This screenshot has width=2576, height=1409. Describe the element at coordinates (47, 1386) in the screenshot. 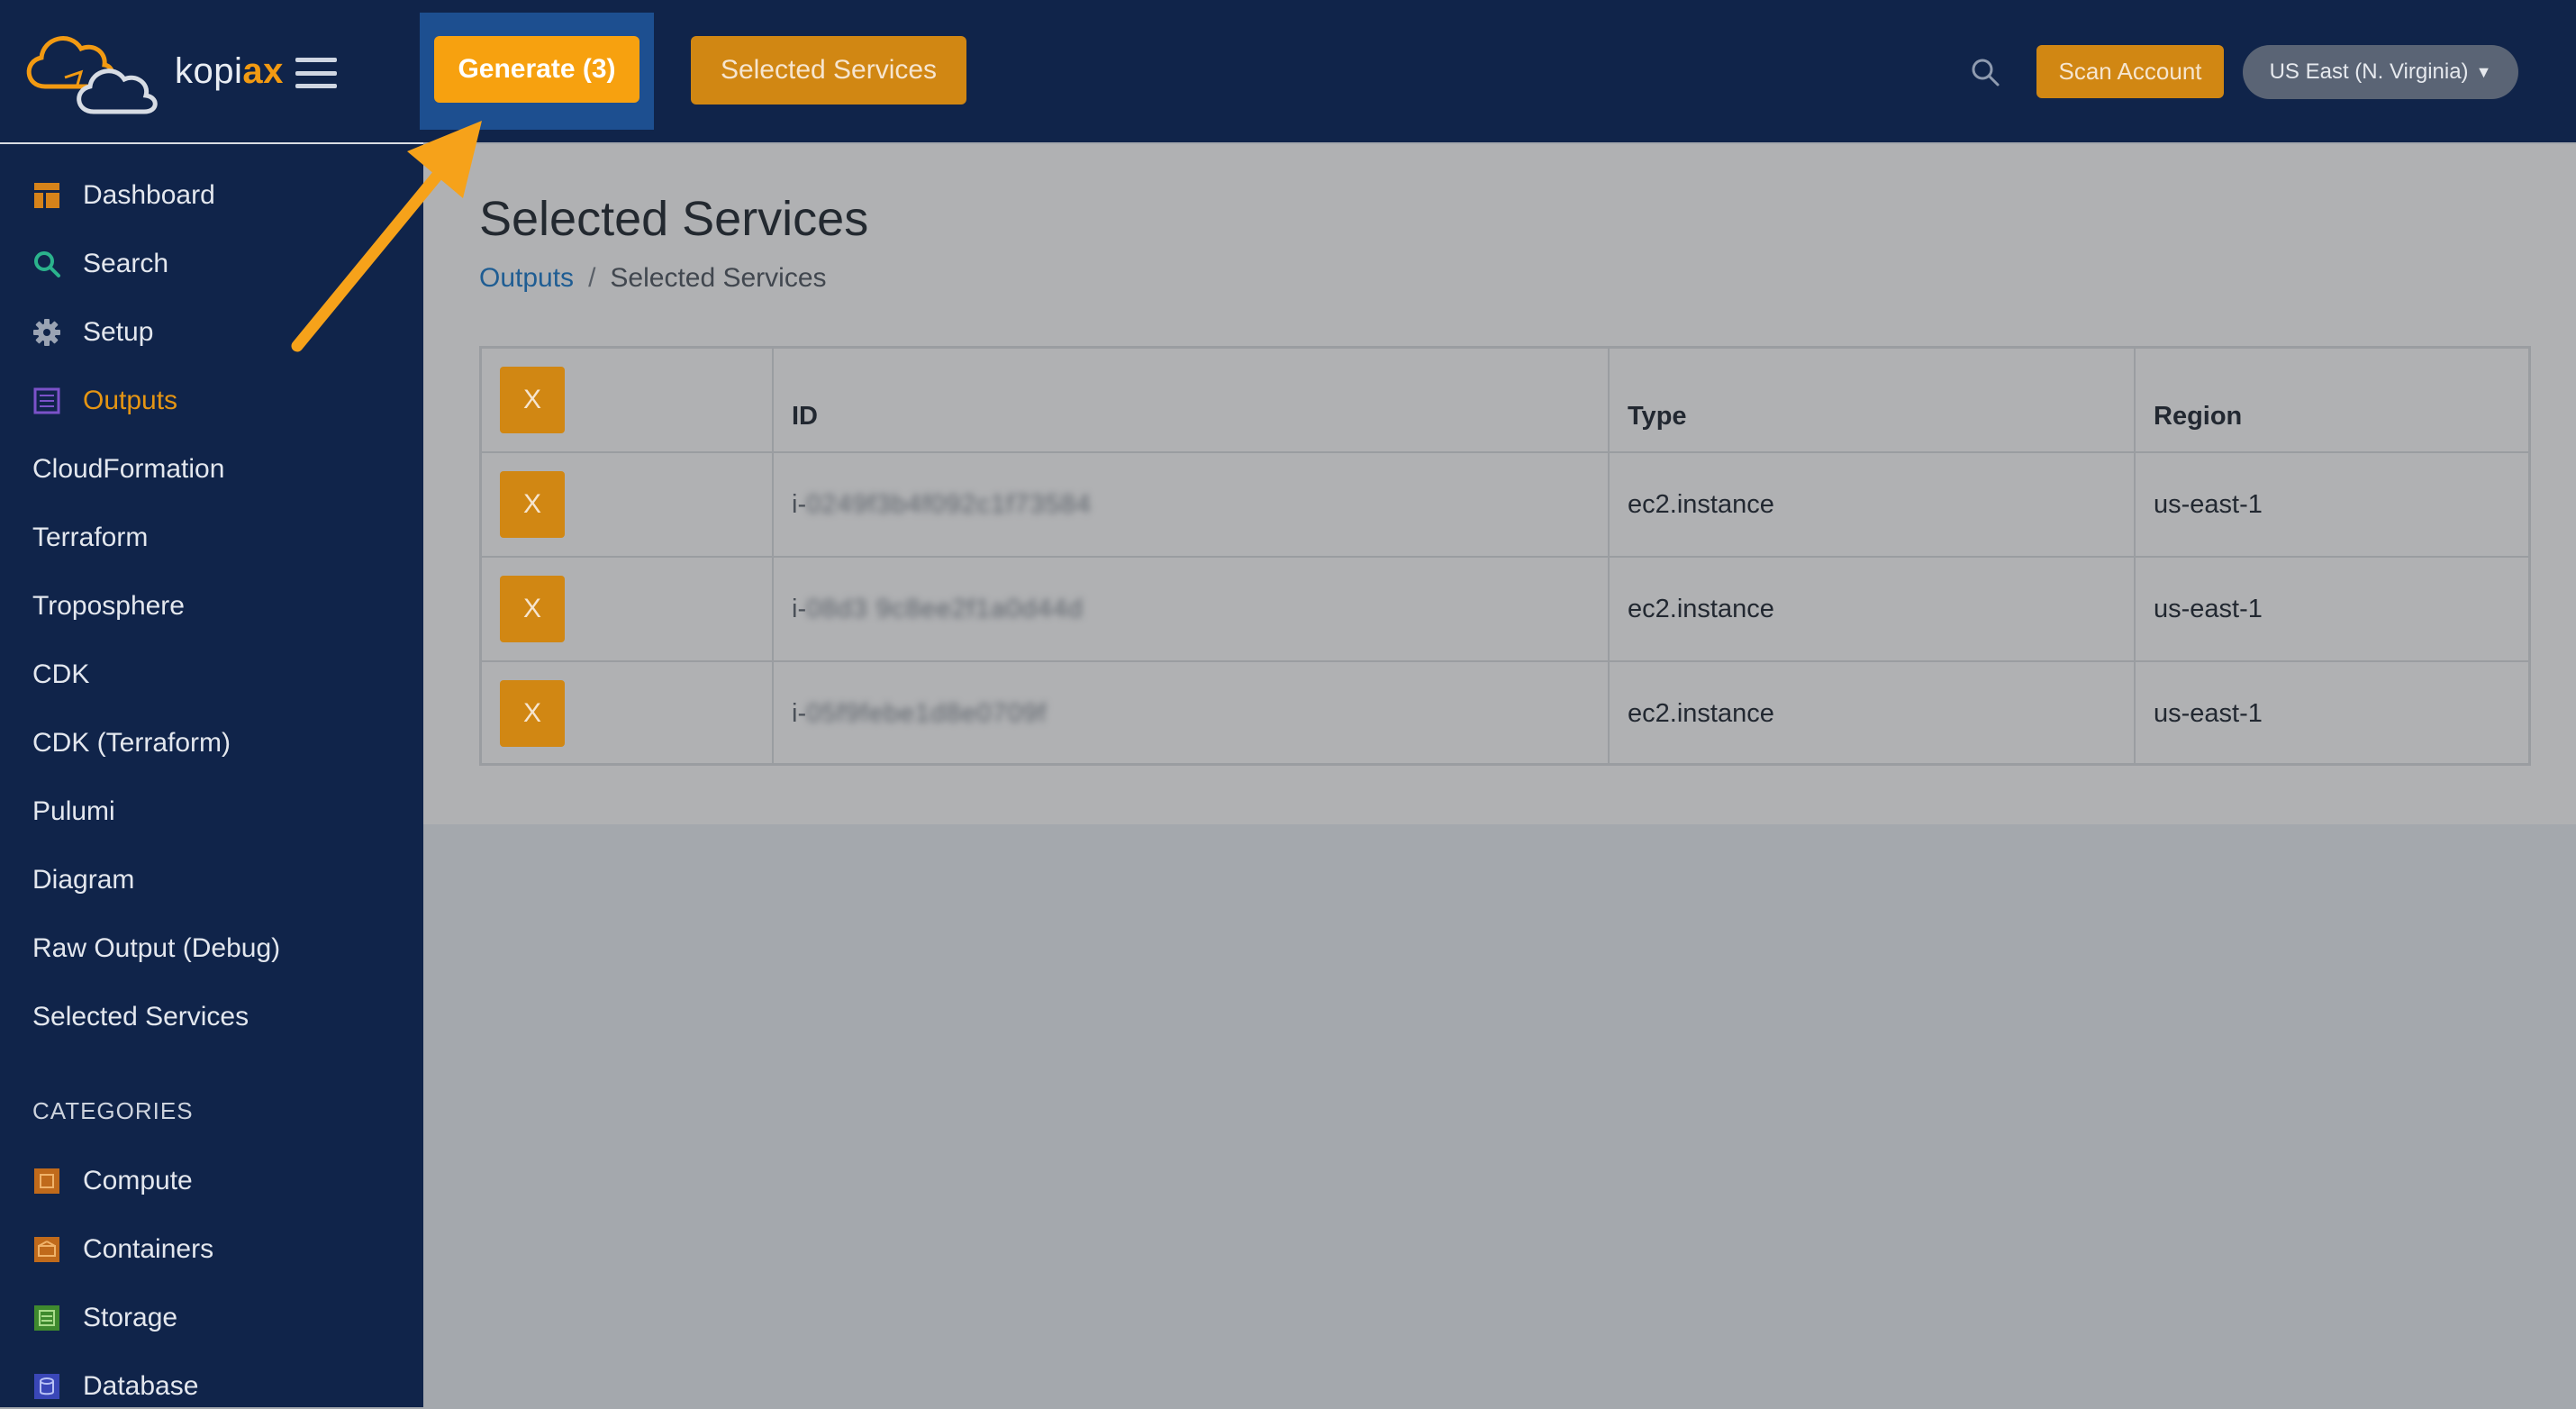

I see `database-icon` at that location.